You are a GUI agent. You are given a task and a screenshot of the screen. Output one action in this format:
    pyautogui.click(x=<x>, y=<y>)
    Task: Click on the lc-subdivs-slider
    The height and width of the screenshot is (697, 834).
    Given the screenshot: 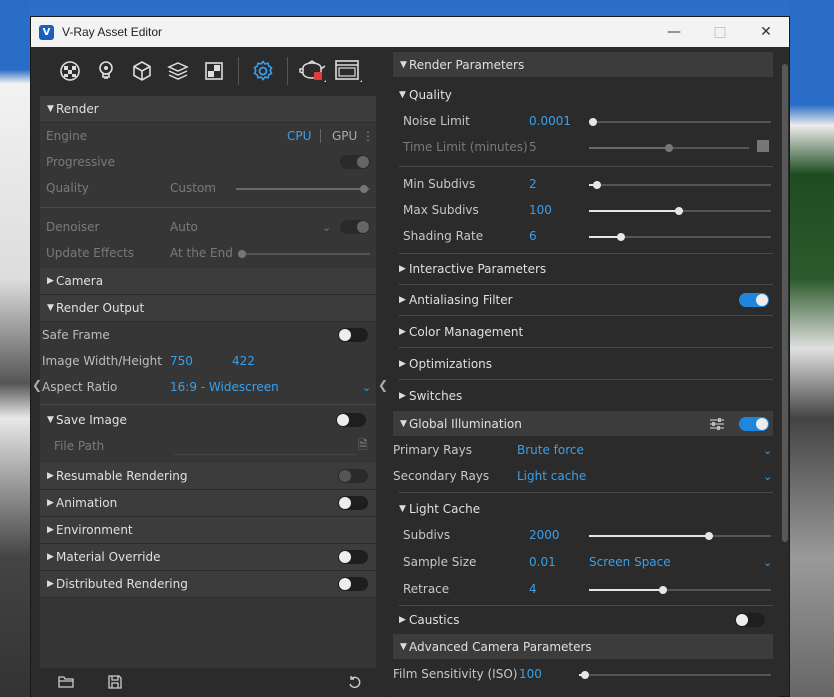 What is the action you would take?
    pyautogui.click(x=680, y=536)
    